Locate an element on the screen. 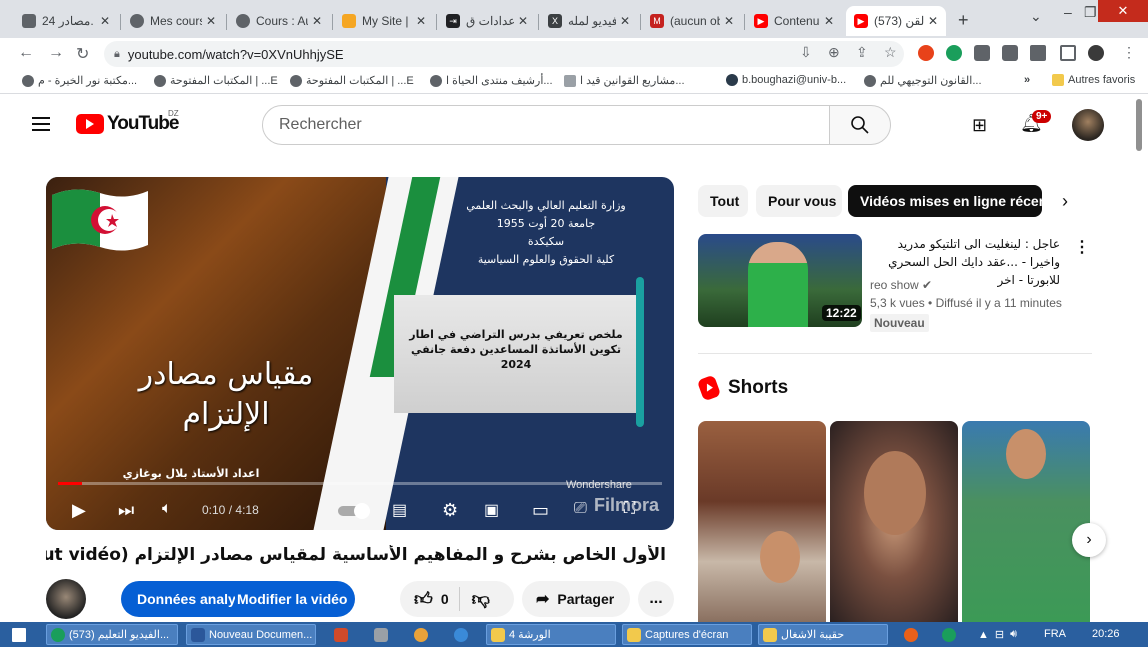 This screenshot has height=647, width=1148. reading-list-icon is located at coordinates (1038, 53).